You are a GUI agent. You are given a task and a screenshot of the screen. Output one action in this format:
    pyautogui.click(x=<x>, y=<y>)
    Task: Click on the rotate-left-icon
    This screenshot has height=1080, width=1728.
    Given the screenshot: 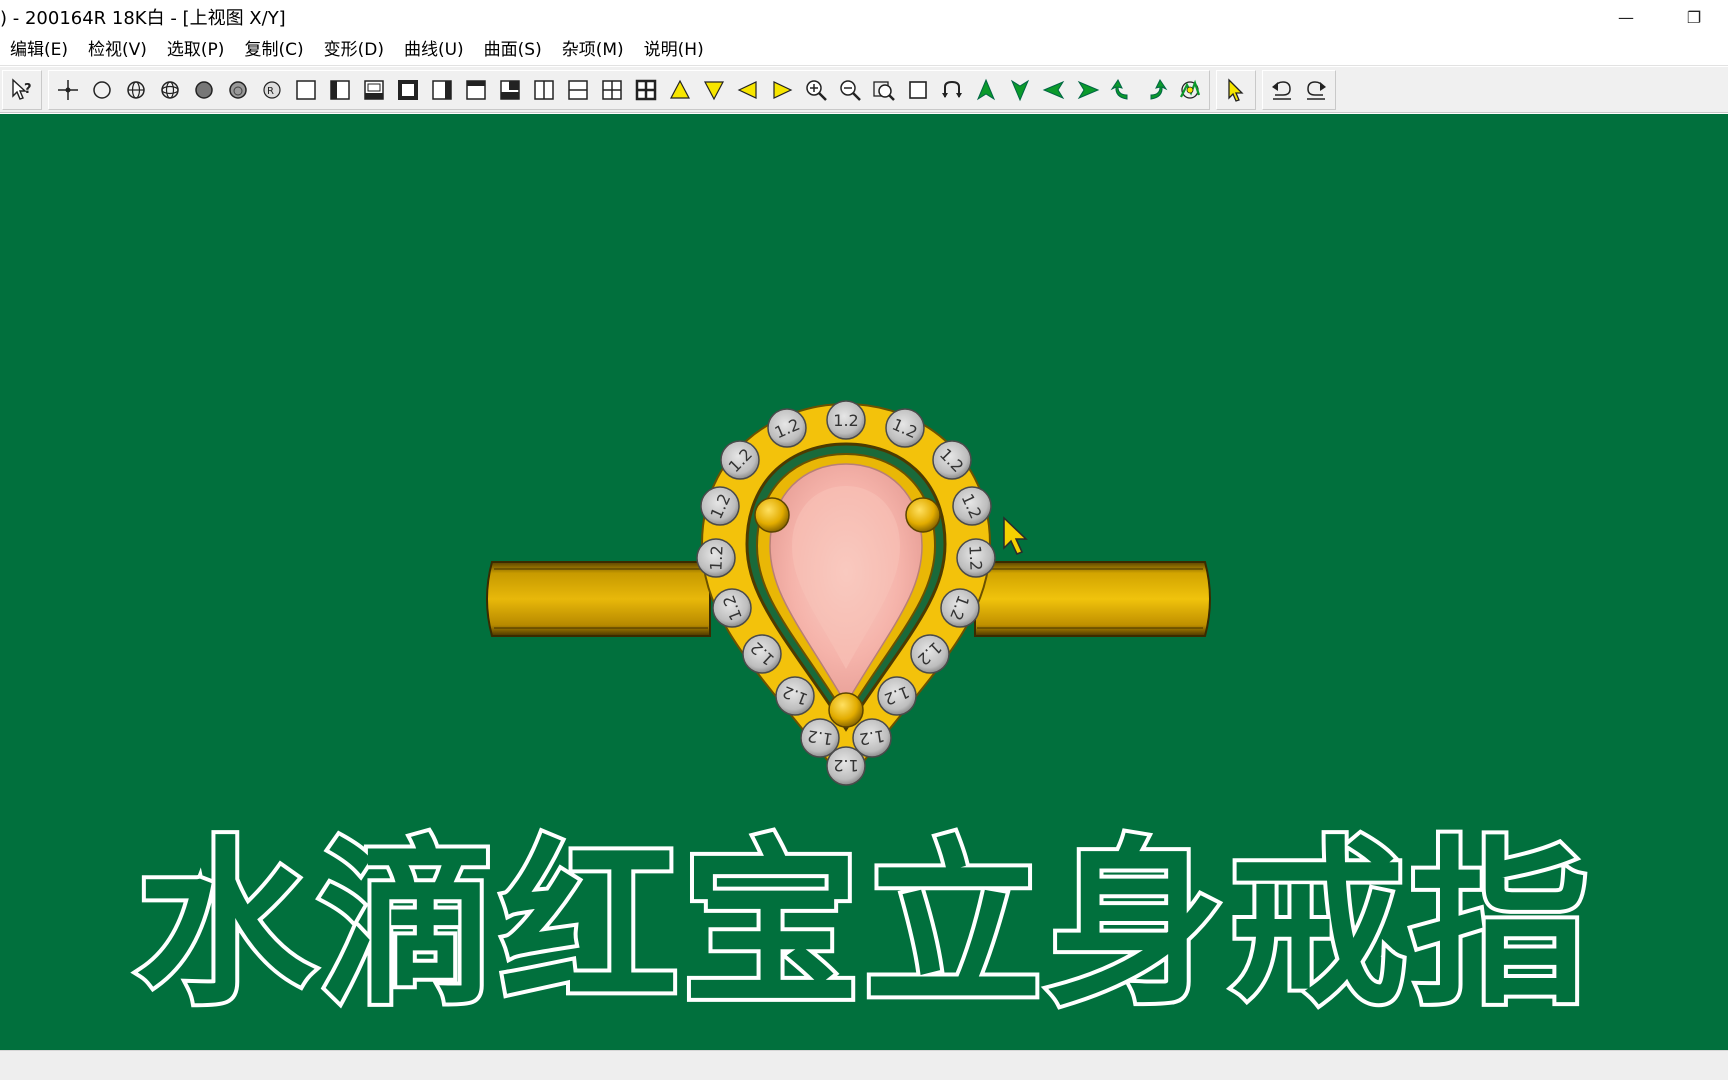 What is the action you would take?
    pyautogui.click(x=1053, y=89)
    